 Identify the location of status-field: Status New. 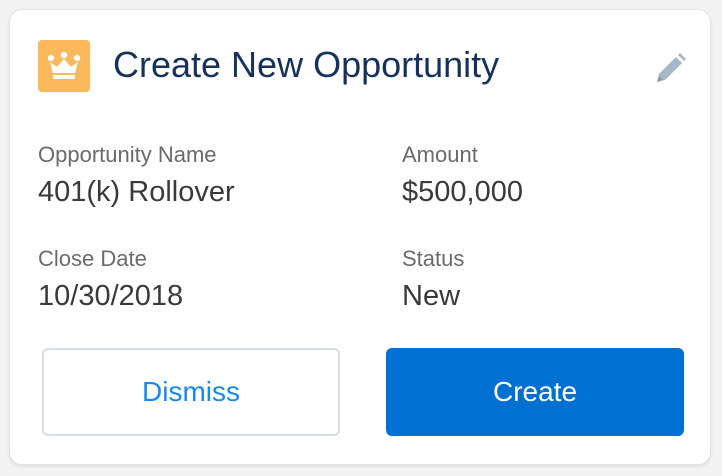
(433, 279).